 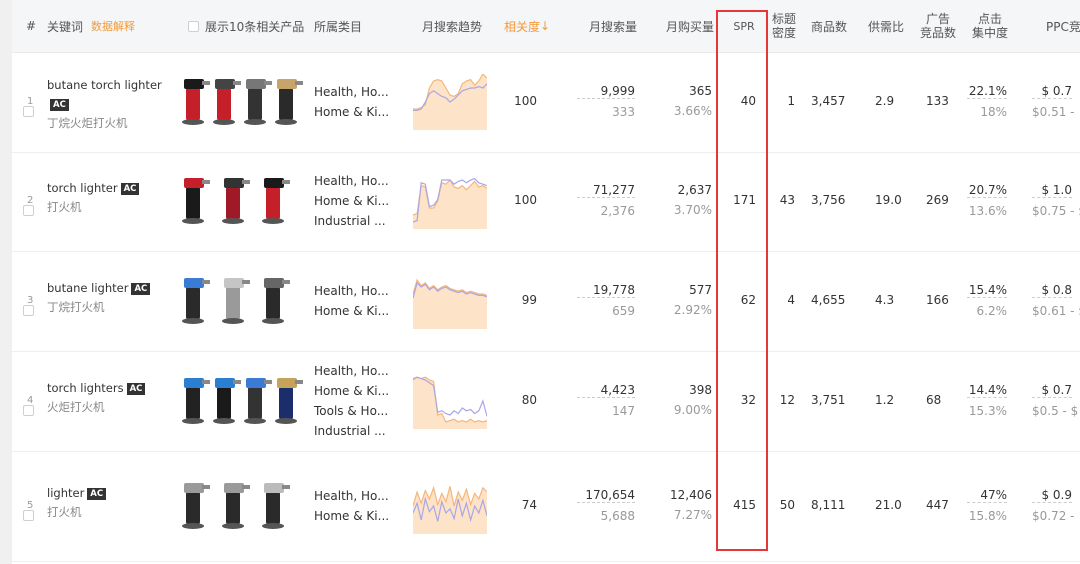 I want to click on ppc-cell: $ 0.8 $0.61 - $, so click(x=1056, y=300).